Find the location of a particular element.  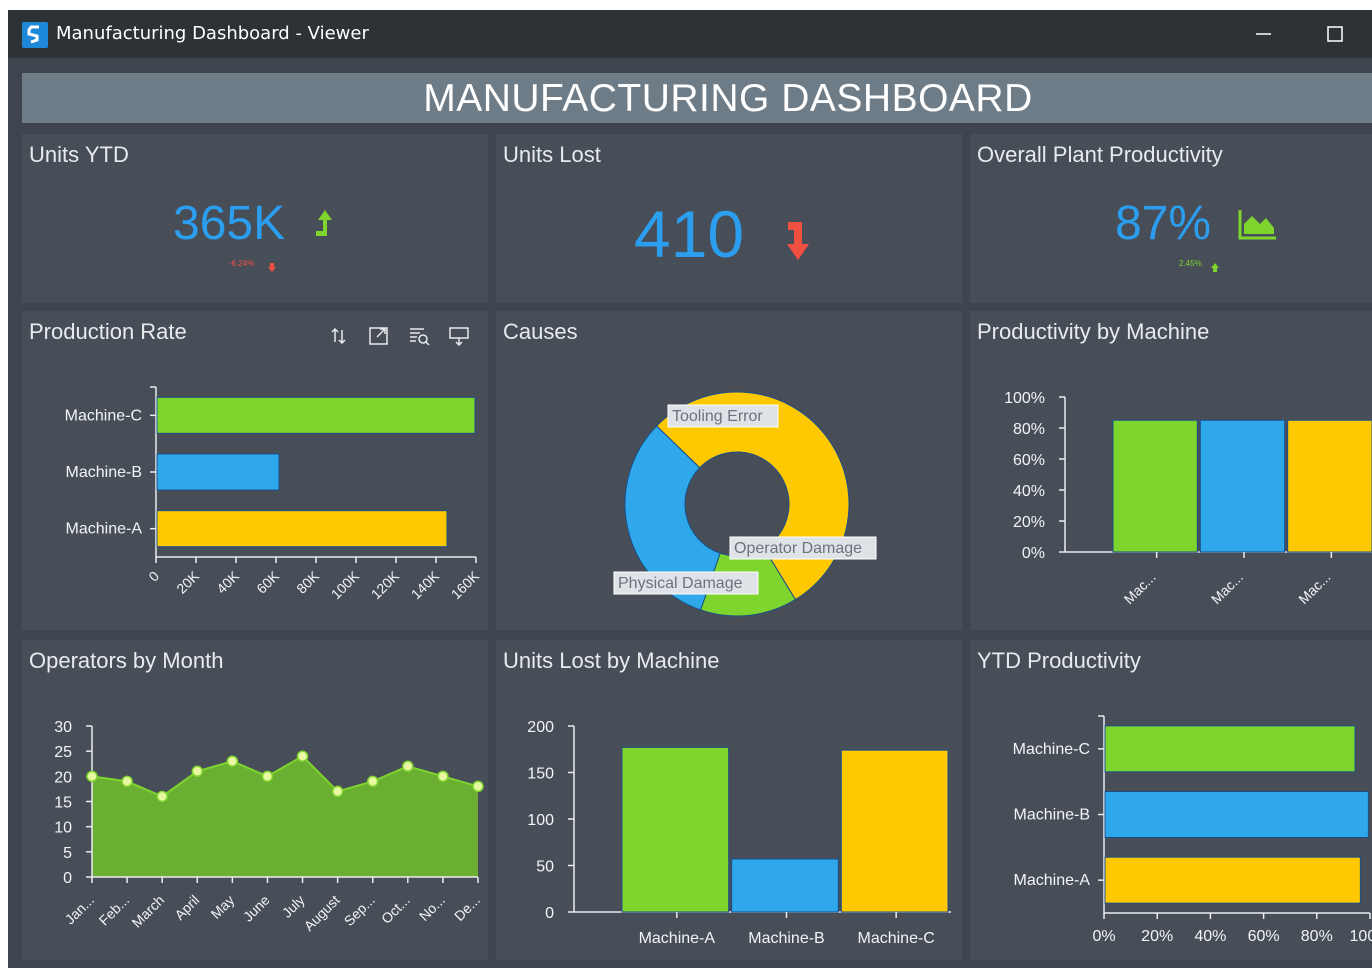

arrow-down-small-icon is located at coordinates (272, 268).